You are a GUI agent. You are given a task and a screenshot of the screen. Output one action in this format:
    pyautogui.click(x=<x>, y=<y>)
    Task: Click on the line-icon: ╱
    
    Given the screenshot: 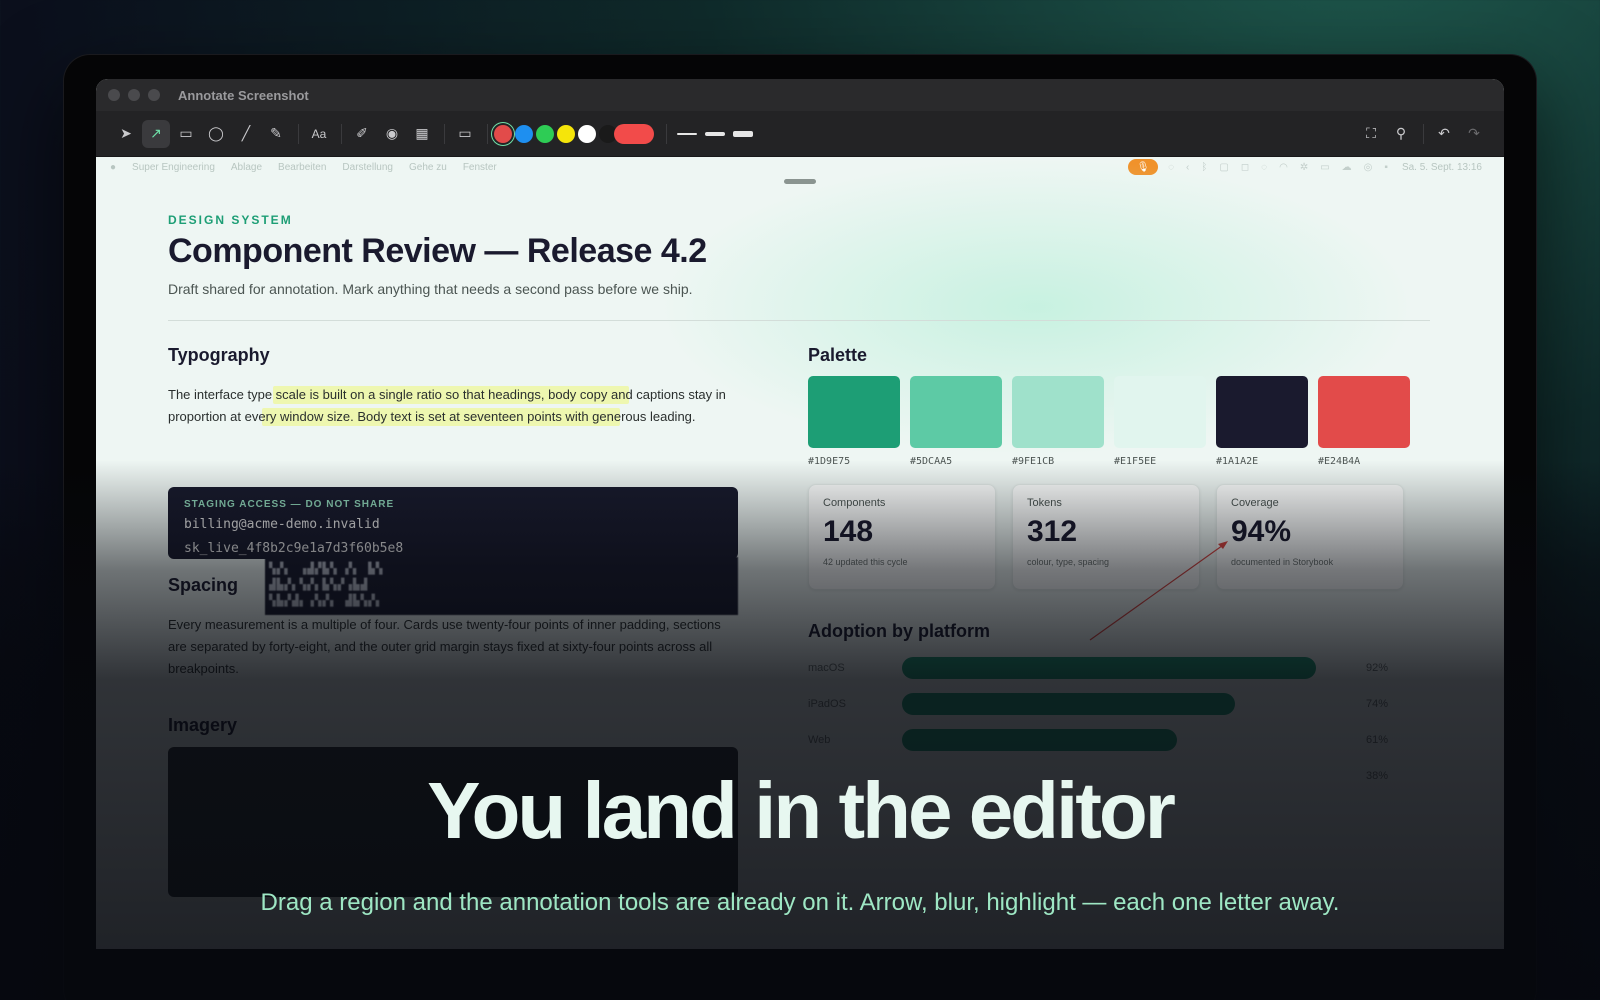 What is the action you would take?
    pyautogui.click(x=246, y=133)
    